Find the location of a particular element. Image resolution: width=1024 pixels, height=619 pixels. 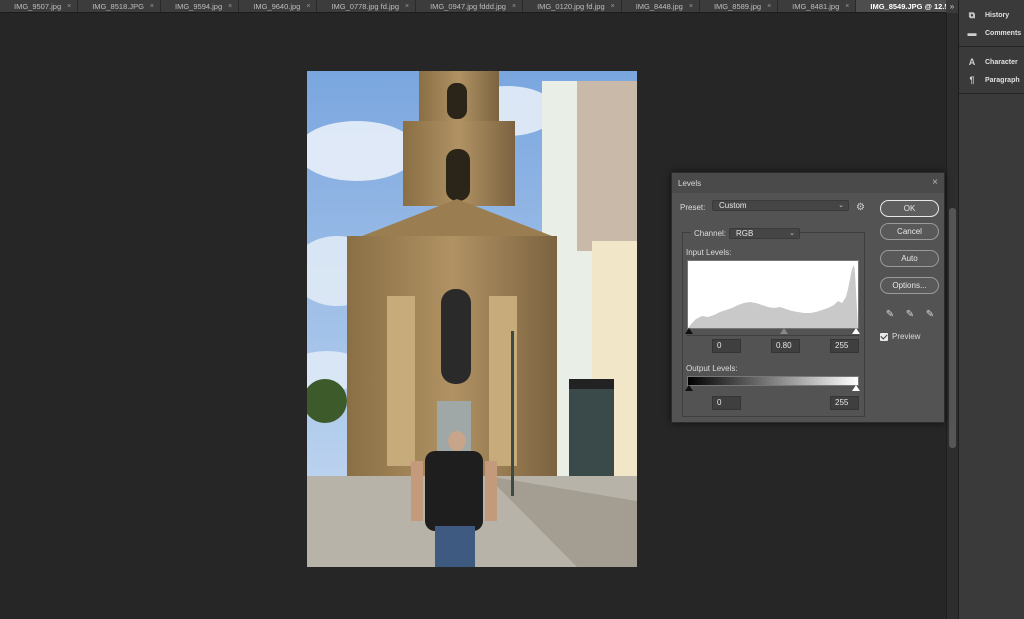

tab-10: IMG_8481.jpg × is located at coordinates (817, 6).